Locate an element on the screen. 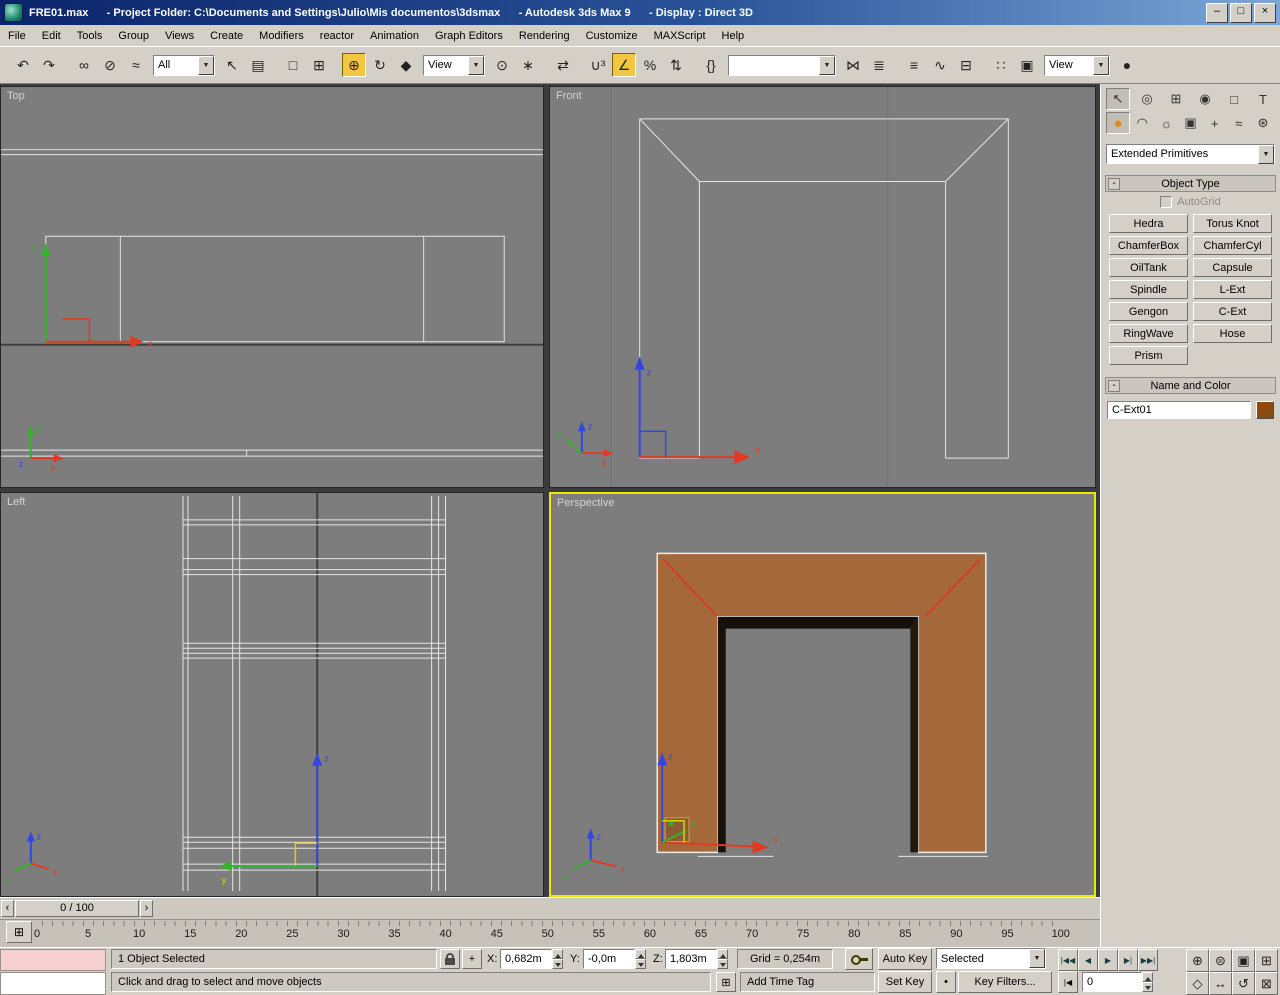 The height and width of the screenshot is (995, 1280). tab-display: □ is located at coordinates (1234, 99).